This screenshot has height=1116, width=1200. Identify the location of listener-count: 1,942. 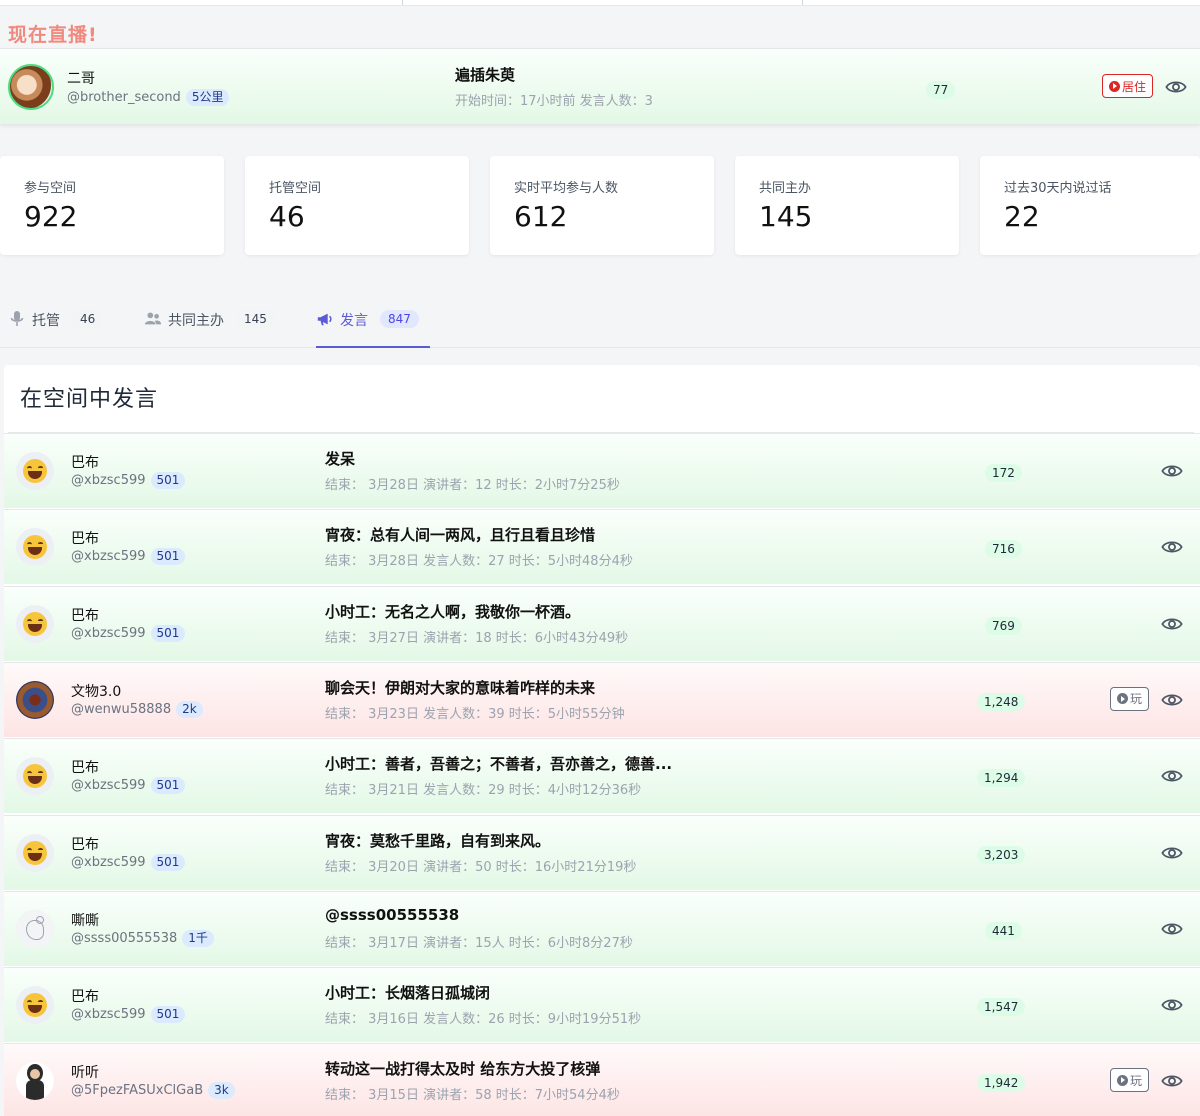
(1001, 1082).